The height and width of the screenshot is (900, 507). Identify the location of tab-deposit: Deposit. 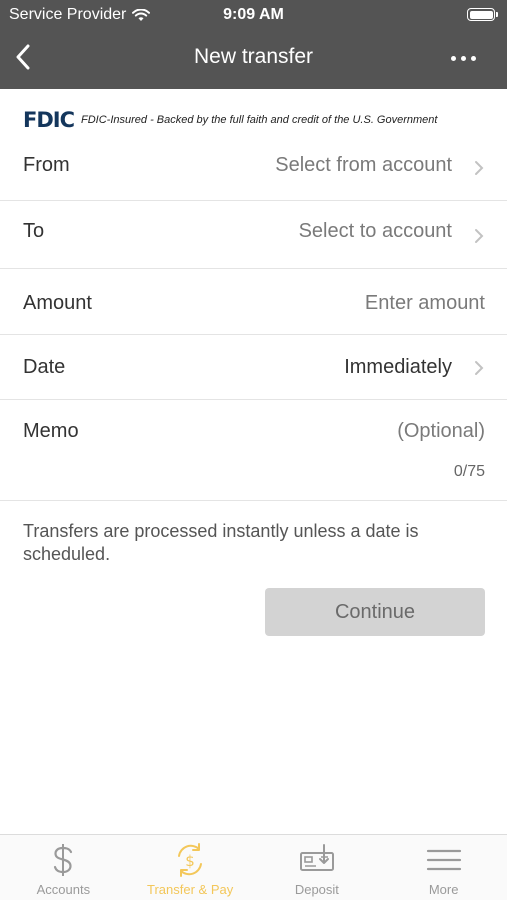
(317, 867).